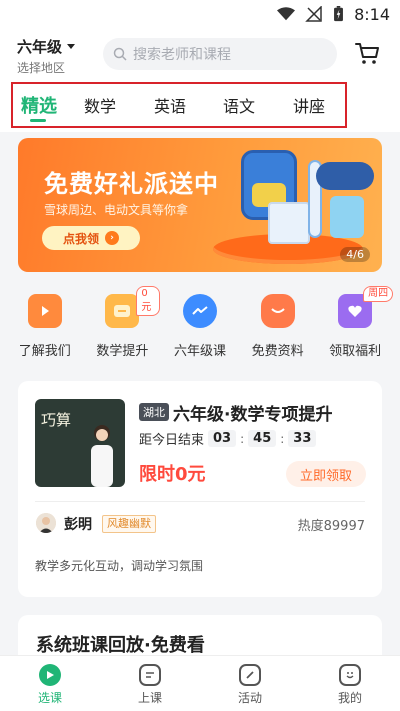 This screenshot has height=711, width=400. I want to click on gift-icon, so click(277, 311).